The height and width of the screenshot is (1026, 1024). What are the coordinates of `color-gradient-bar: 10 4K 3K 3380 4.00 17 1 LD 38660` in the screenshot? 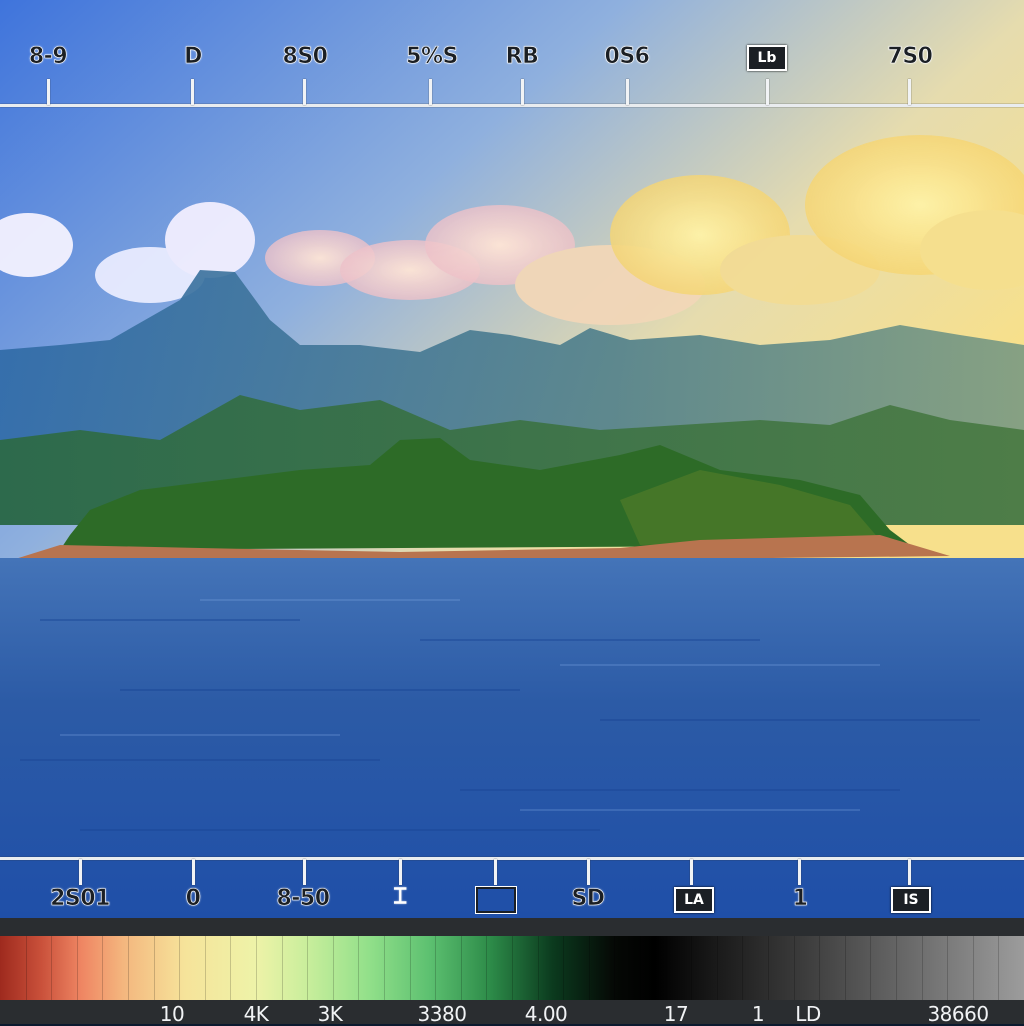 It's located at (512, 972).